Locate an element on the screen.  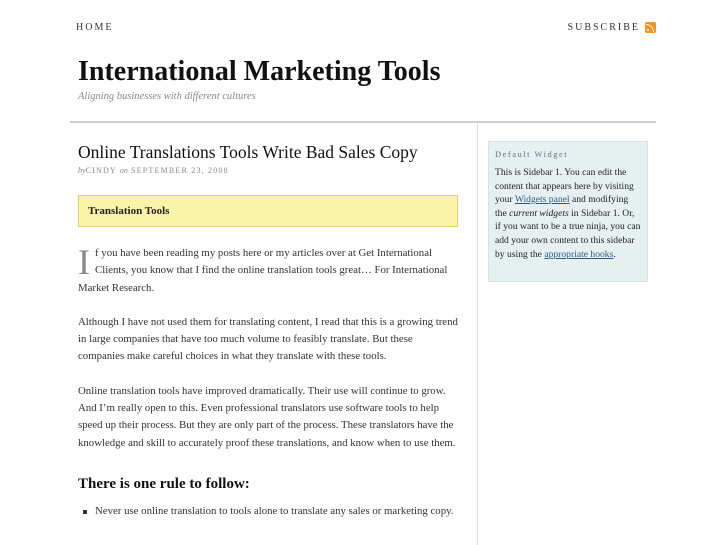
widget-title: Default Widget is located at coordinates (532, 154).